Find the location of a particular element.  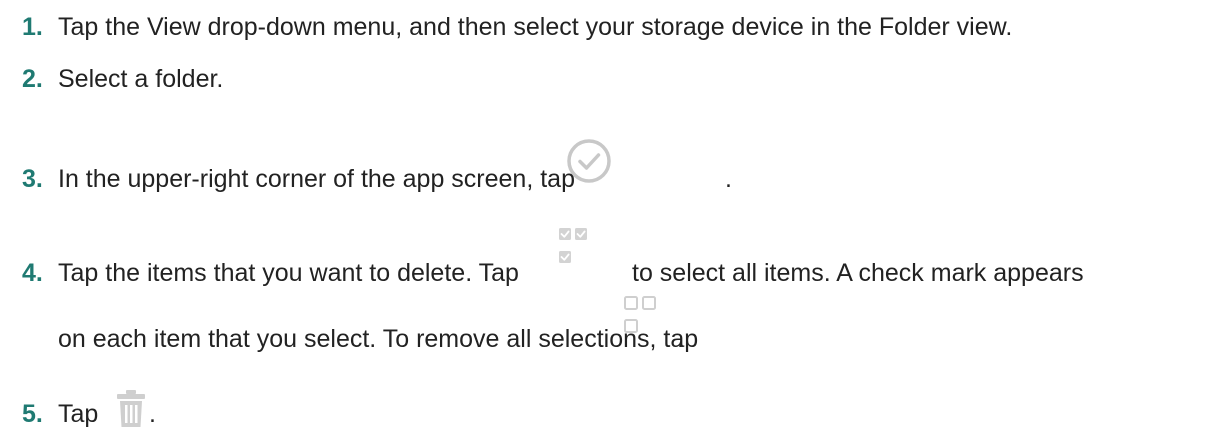

step-2: 2. Select a folder. is located at coordinates (122, 79).